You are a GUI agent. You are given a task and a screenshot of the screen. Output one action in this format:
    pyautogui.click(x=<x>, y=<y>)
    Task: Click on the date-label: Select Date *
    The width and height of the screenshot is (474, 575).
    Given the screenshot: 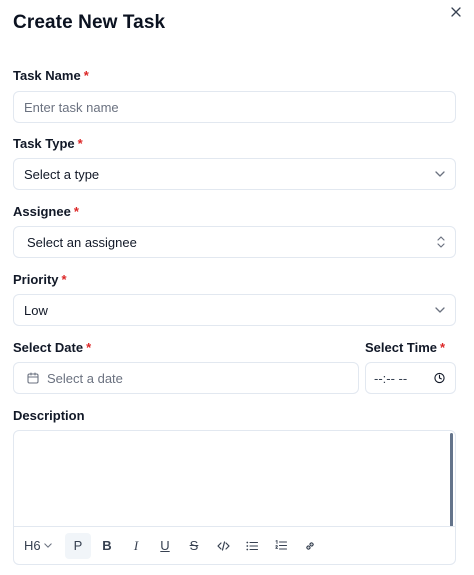 What is the action you would take?
    pyautogui.click(x=52, y=347)
    